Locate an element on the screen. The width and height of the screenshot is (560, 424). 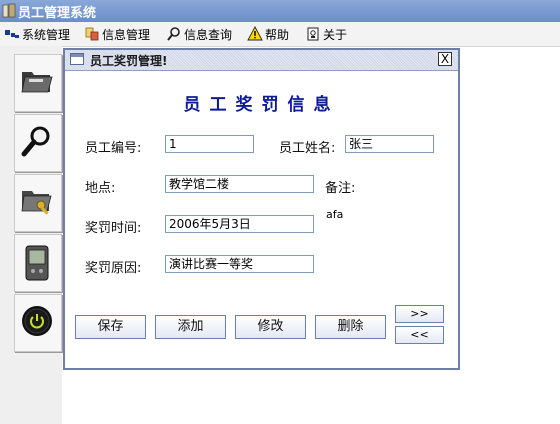
reason-label: 奖罚原因: is located at coordinates (113, 268).